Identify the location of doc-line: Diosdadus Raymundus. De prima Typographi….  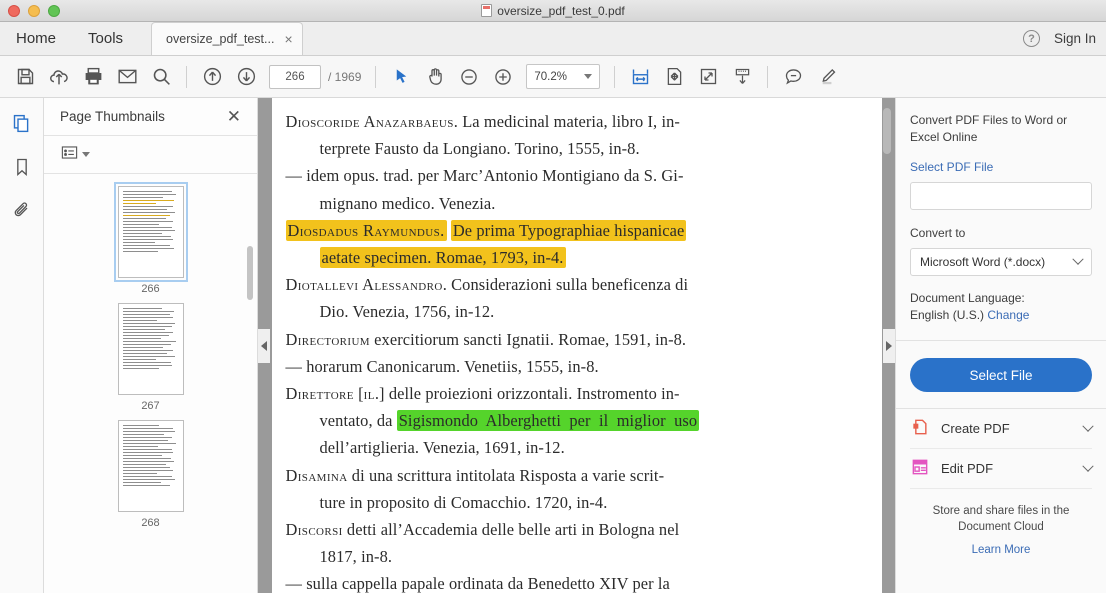
(486, 230).